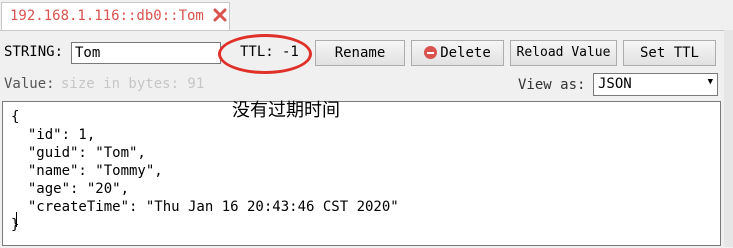 Image resolution: width=733 pixels, height=248 pixels. I want to click on annotation-text: 没有过期时间, so click(286, 110).